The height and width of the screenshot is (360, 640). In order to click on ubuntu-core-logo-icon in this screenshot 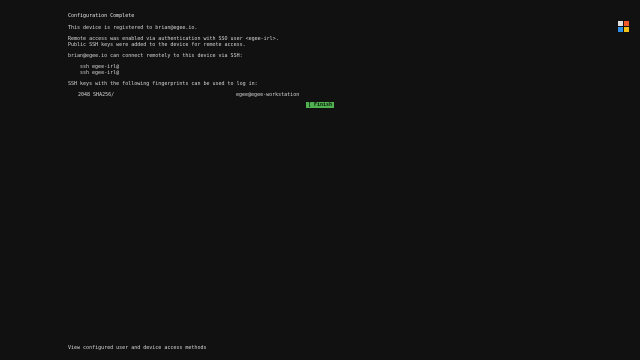, I will do `click(623, 26)`.